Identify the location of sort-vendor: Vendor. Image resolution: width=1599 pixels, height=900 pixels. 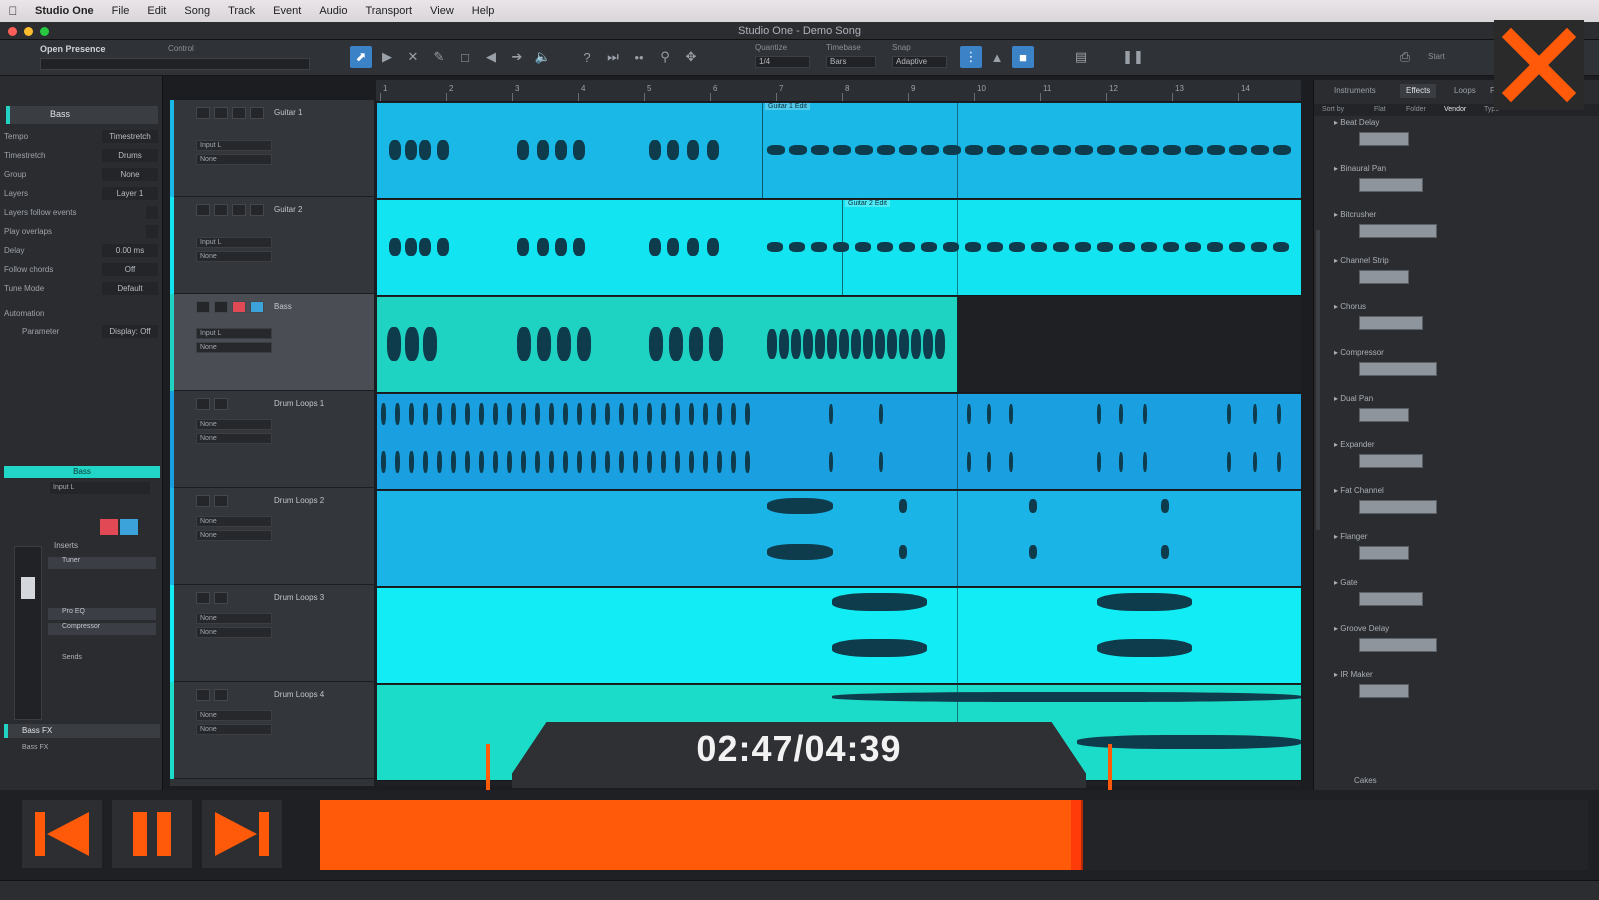
(1455, 109).